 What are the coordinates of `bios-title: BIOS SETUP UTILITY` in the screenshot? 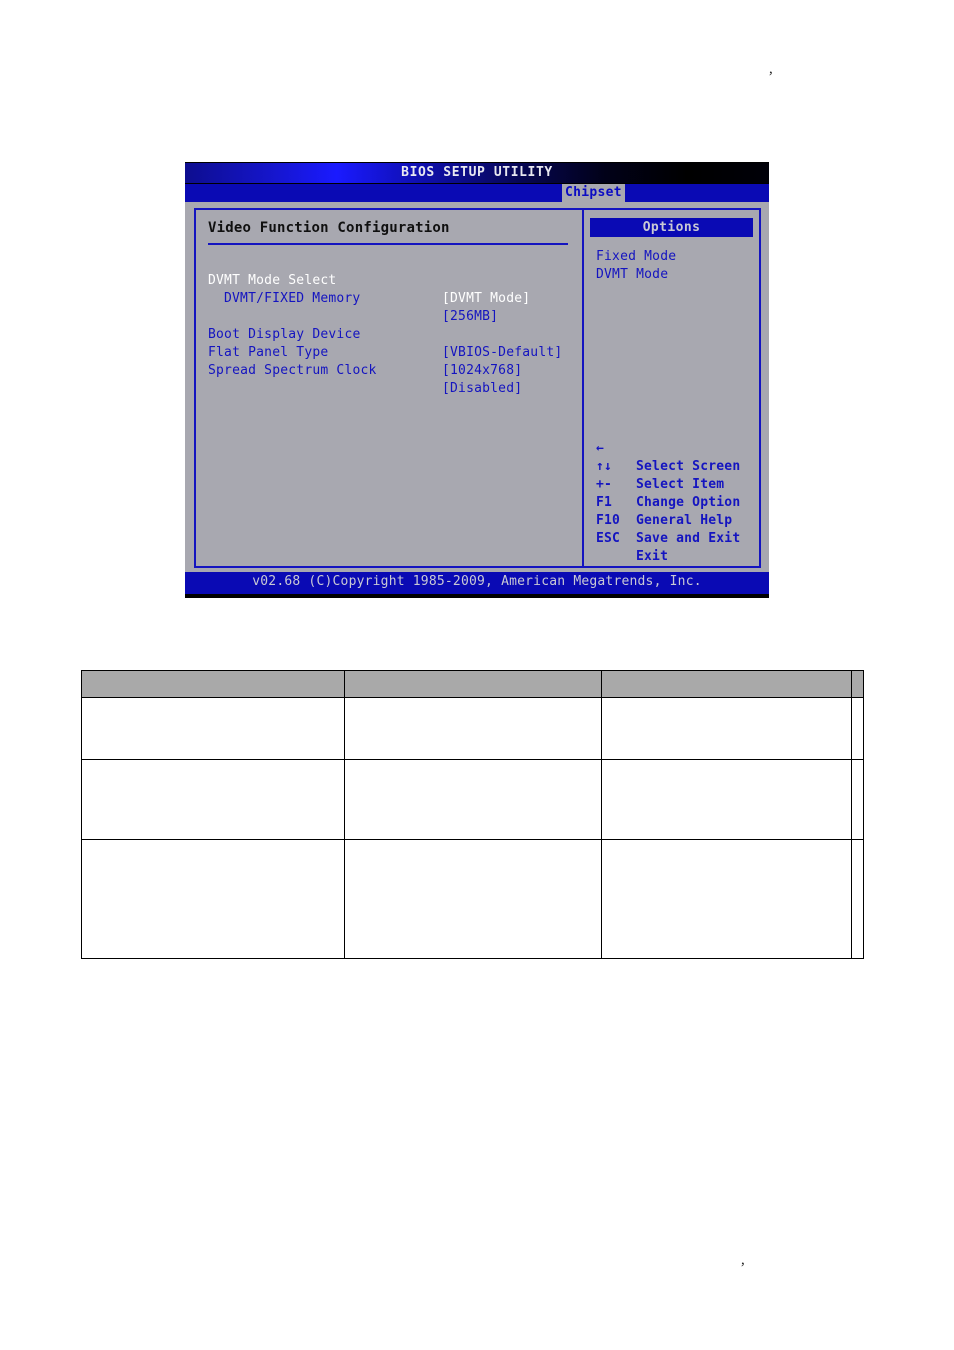 It's located at (477, 172).